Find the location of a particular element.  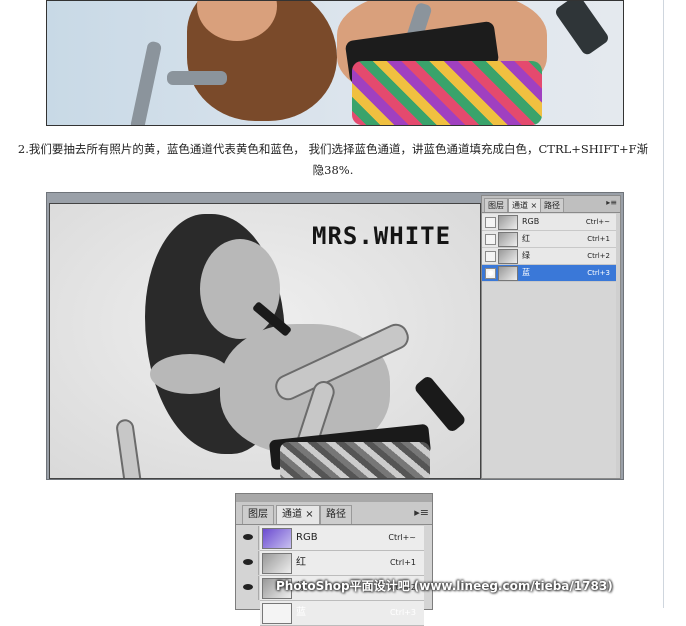

bw-hand is located at coordinates (190, 374).